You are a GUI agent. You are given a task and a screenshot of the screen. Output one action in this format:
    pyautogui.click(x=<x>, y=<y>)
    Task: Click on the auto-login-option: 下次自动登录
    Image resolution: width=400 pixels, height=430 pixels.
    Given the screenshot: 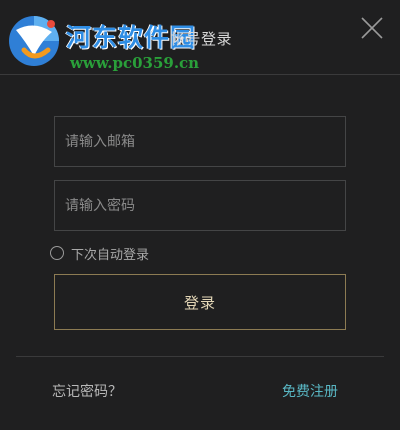 What is the action you would take?
    pyautogui.click(x=100, y=253)
    